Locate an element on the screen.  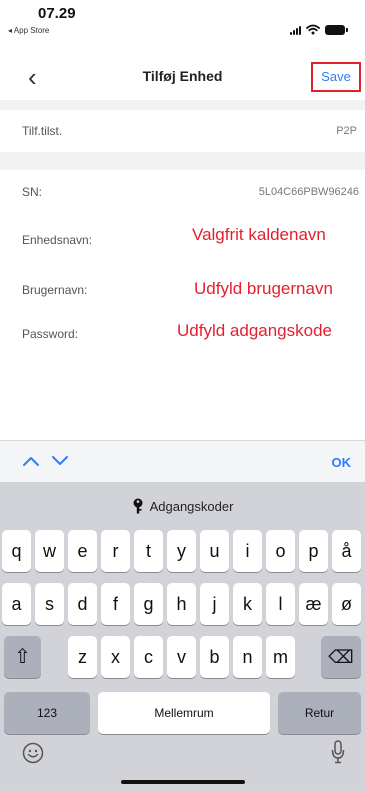
key-s: s is located at coordinates (49, 604).